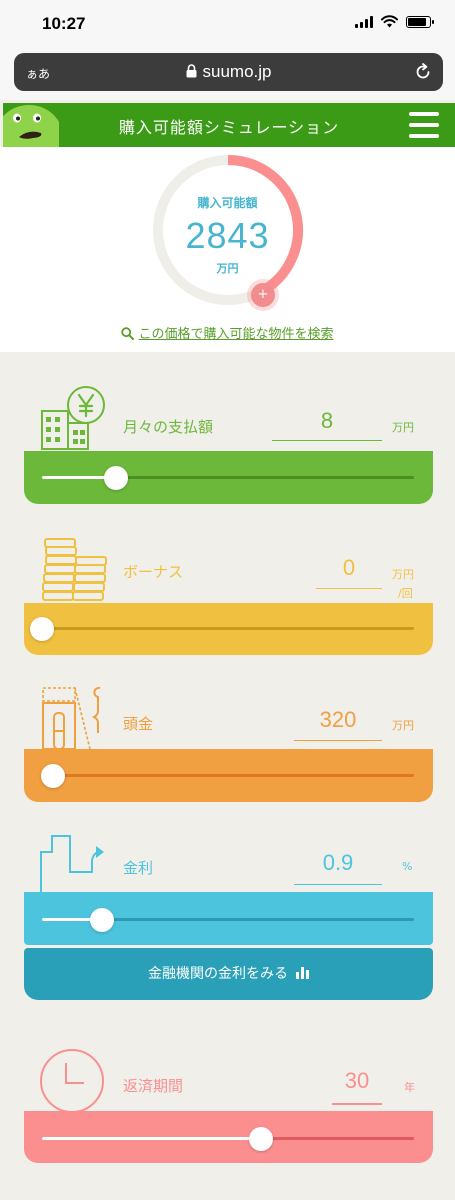 This screenshot has height=1200, width=455. Describe the element at coordinates (261, 1138) in the screenshot. I see `repayment-period-slider-thumb` at that location.